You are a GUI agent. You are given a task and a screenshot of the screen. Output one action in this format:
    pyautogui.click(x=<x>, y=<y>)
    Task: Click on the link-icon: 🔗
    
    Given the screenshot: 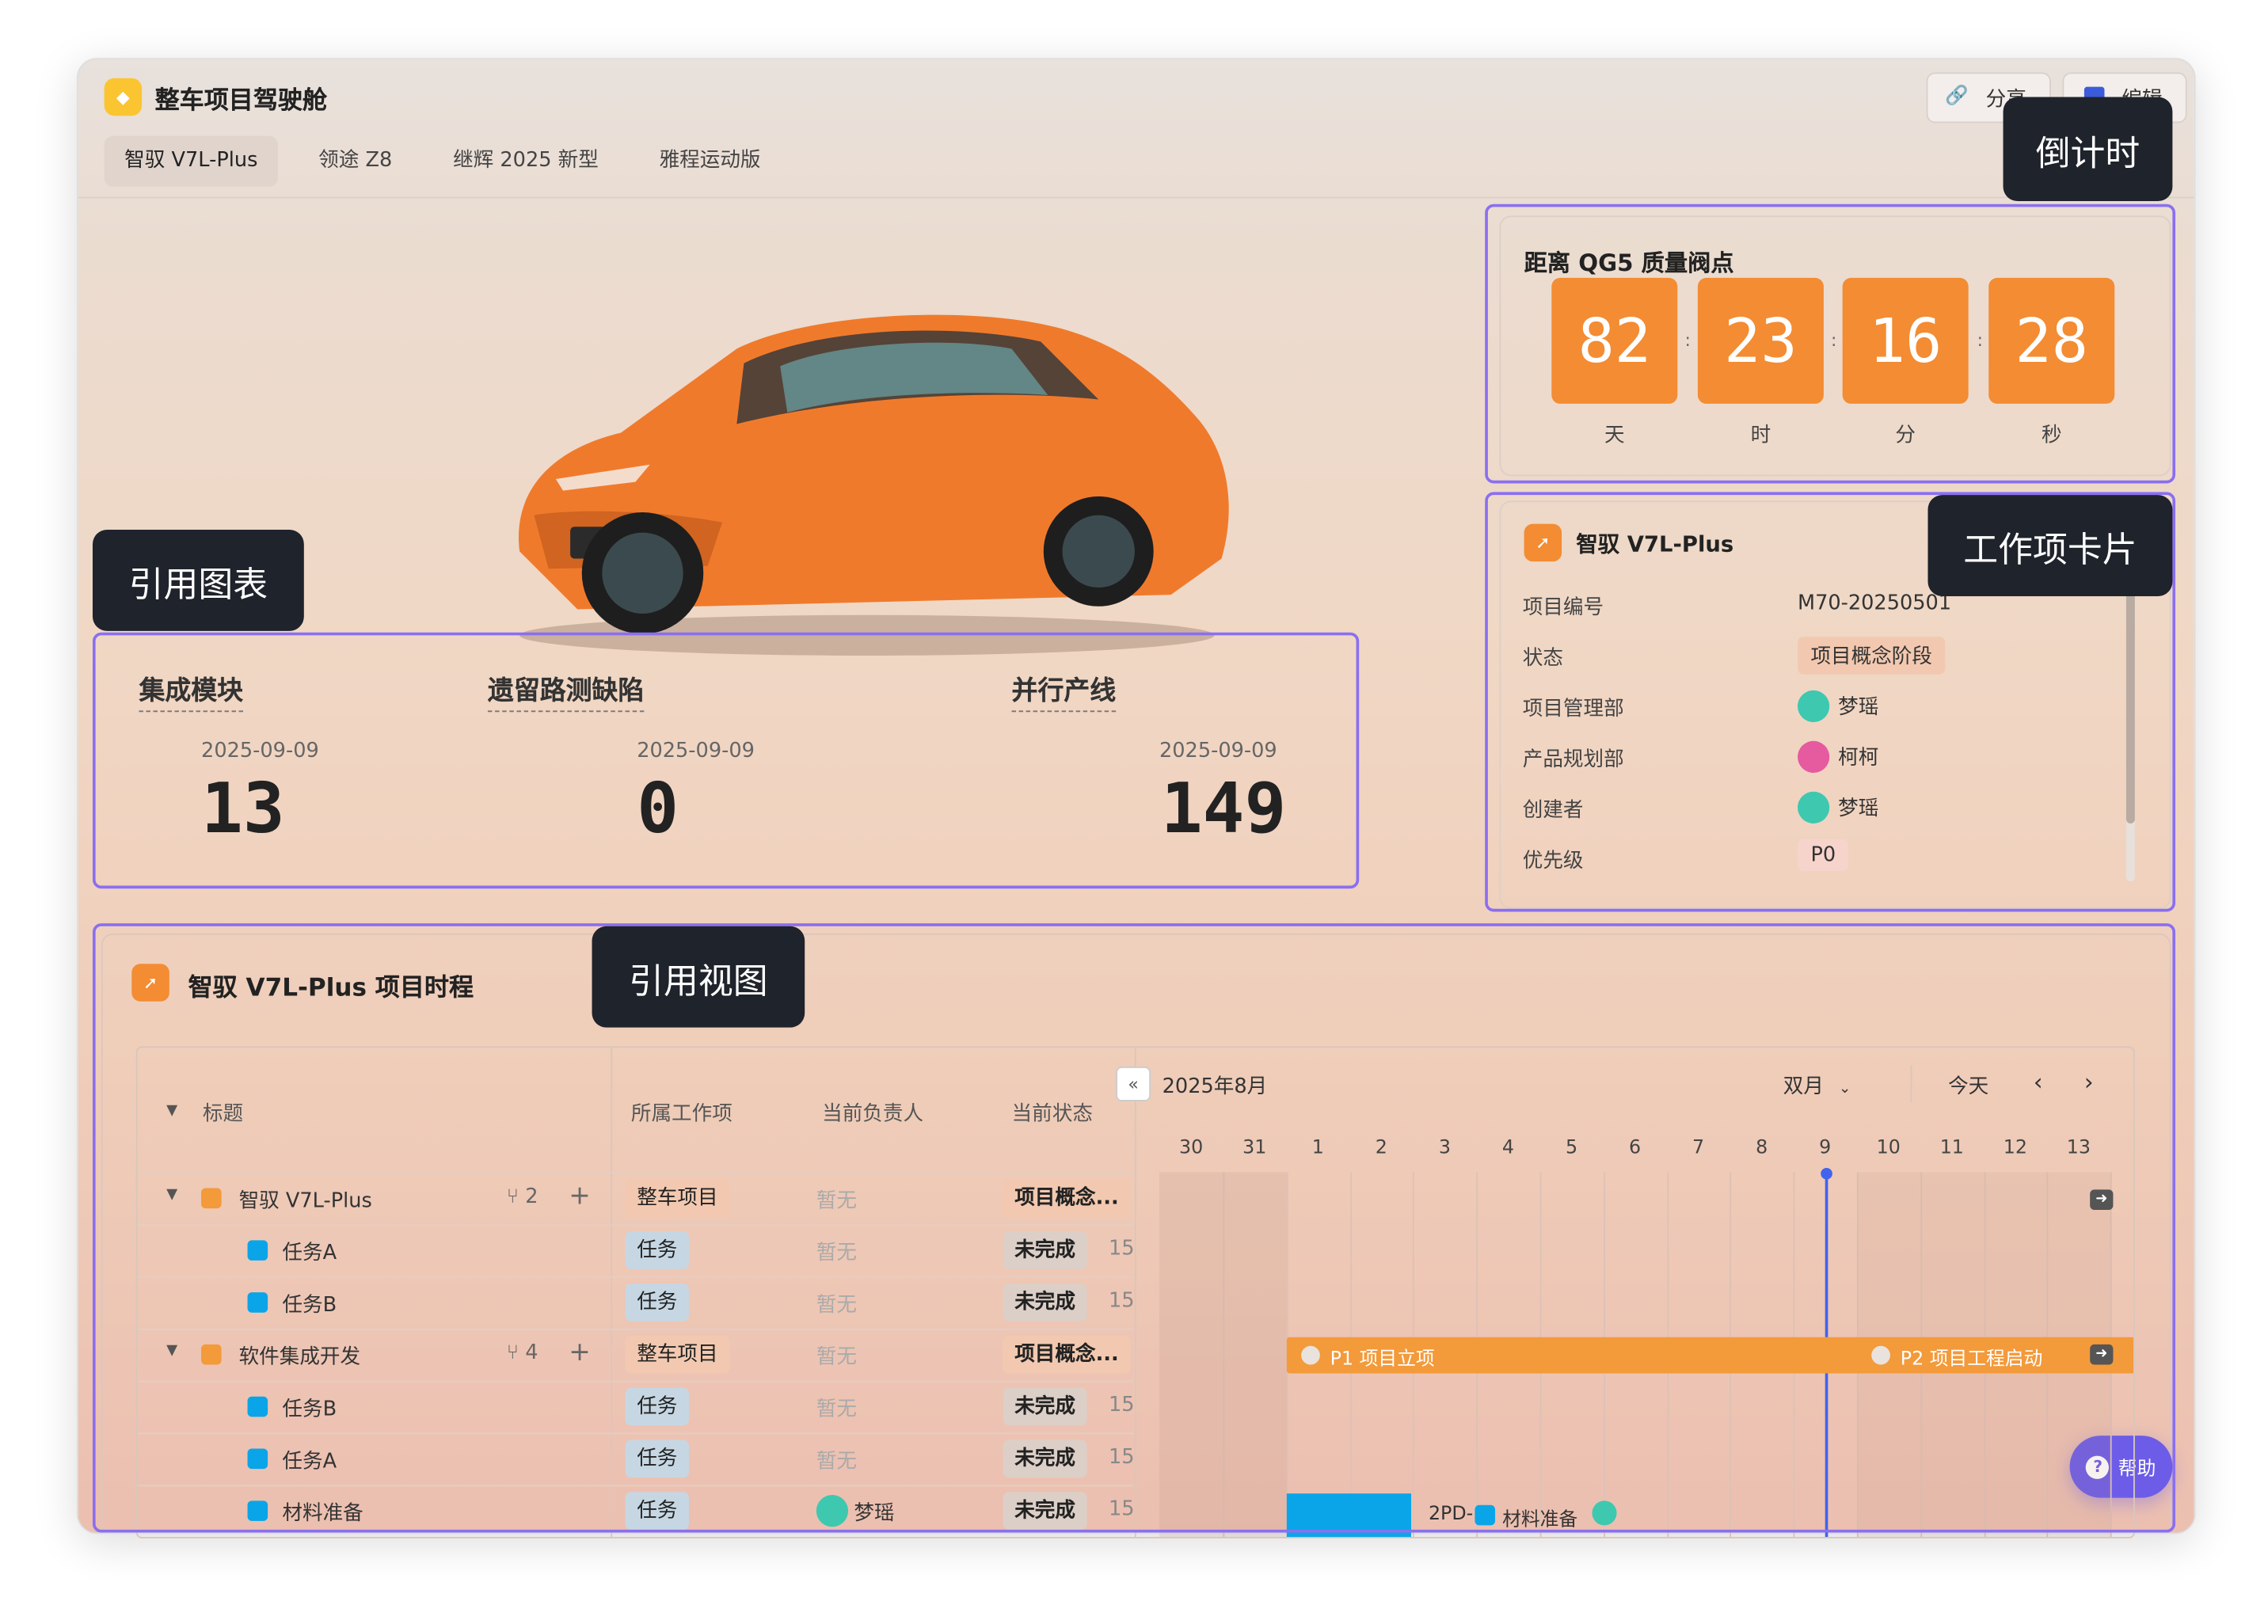 What is the action you would take?
    pyautogui.click(x=1957, y=96)
    